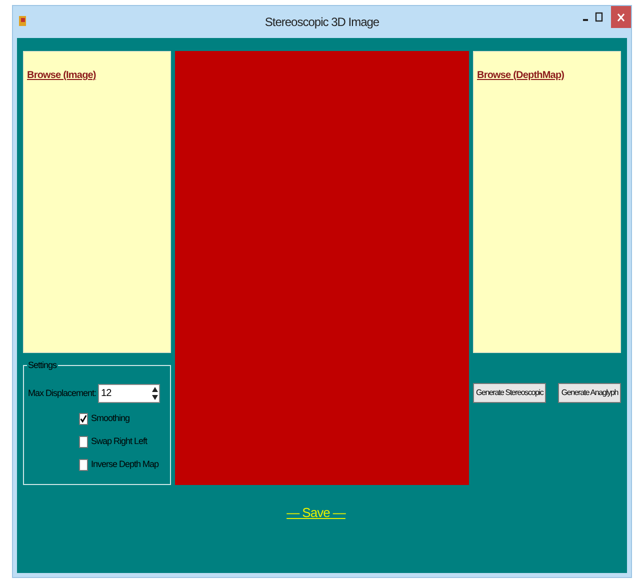 Image resolution: width=639 pixels, height=583 pixels. What do you see at coordinates (316, 512) in the screenshot?
I see `save-link: — Save —` at bounding box center [316, 512].